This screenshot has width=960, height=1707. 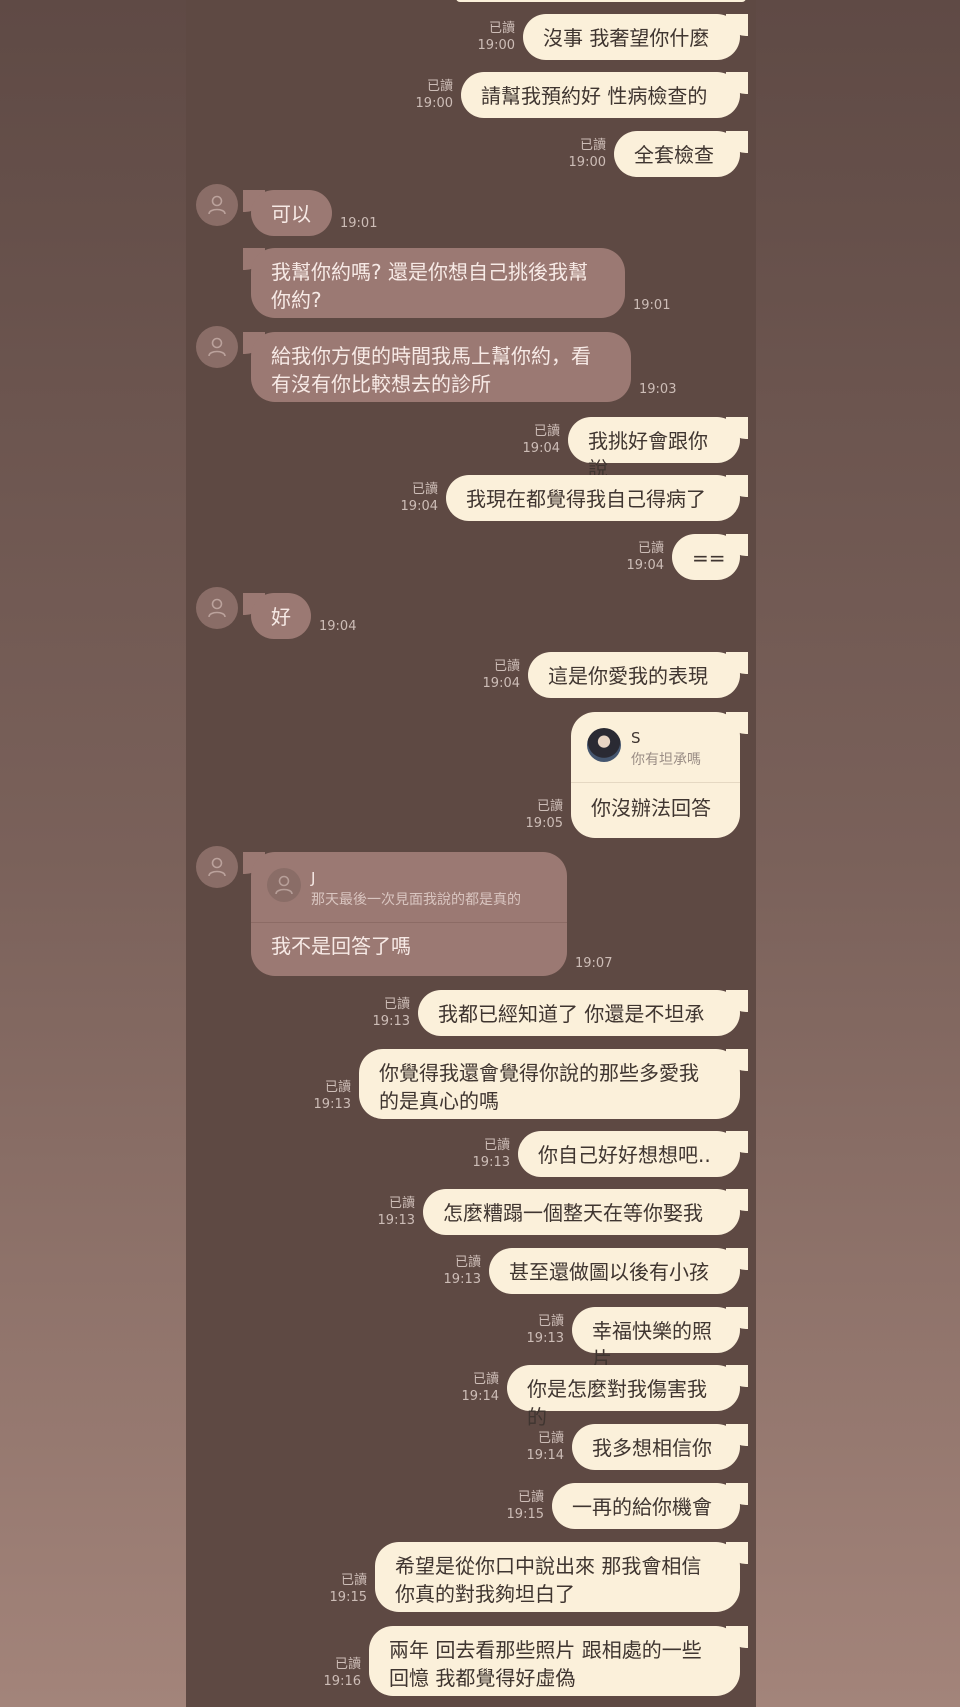 I want to click on message-text: 希望是從你口中說出來 那我會相信 你真的對我夠坦白了, so click(x=548, y=1580).